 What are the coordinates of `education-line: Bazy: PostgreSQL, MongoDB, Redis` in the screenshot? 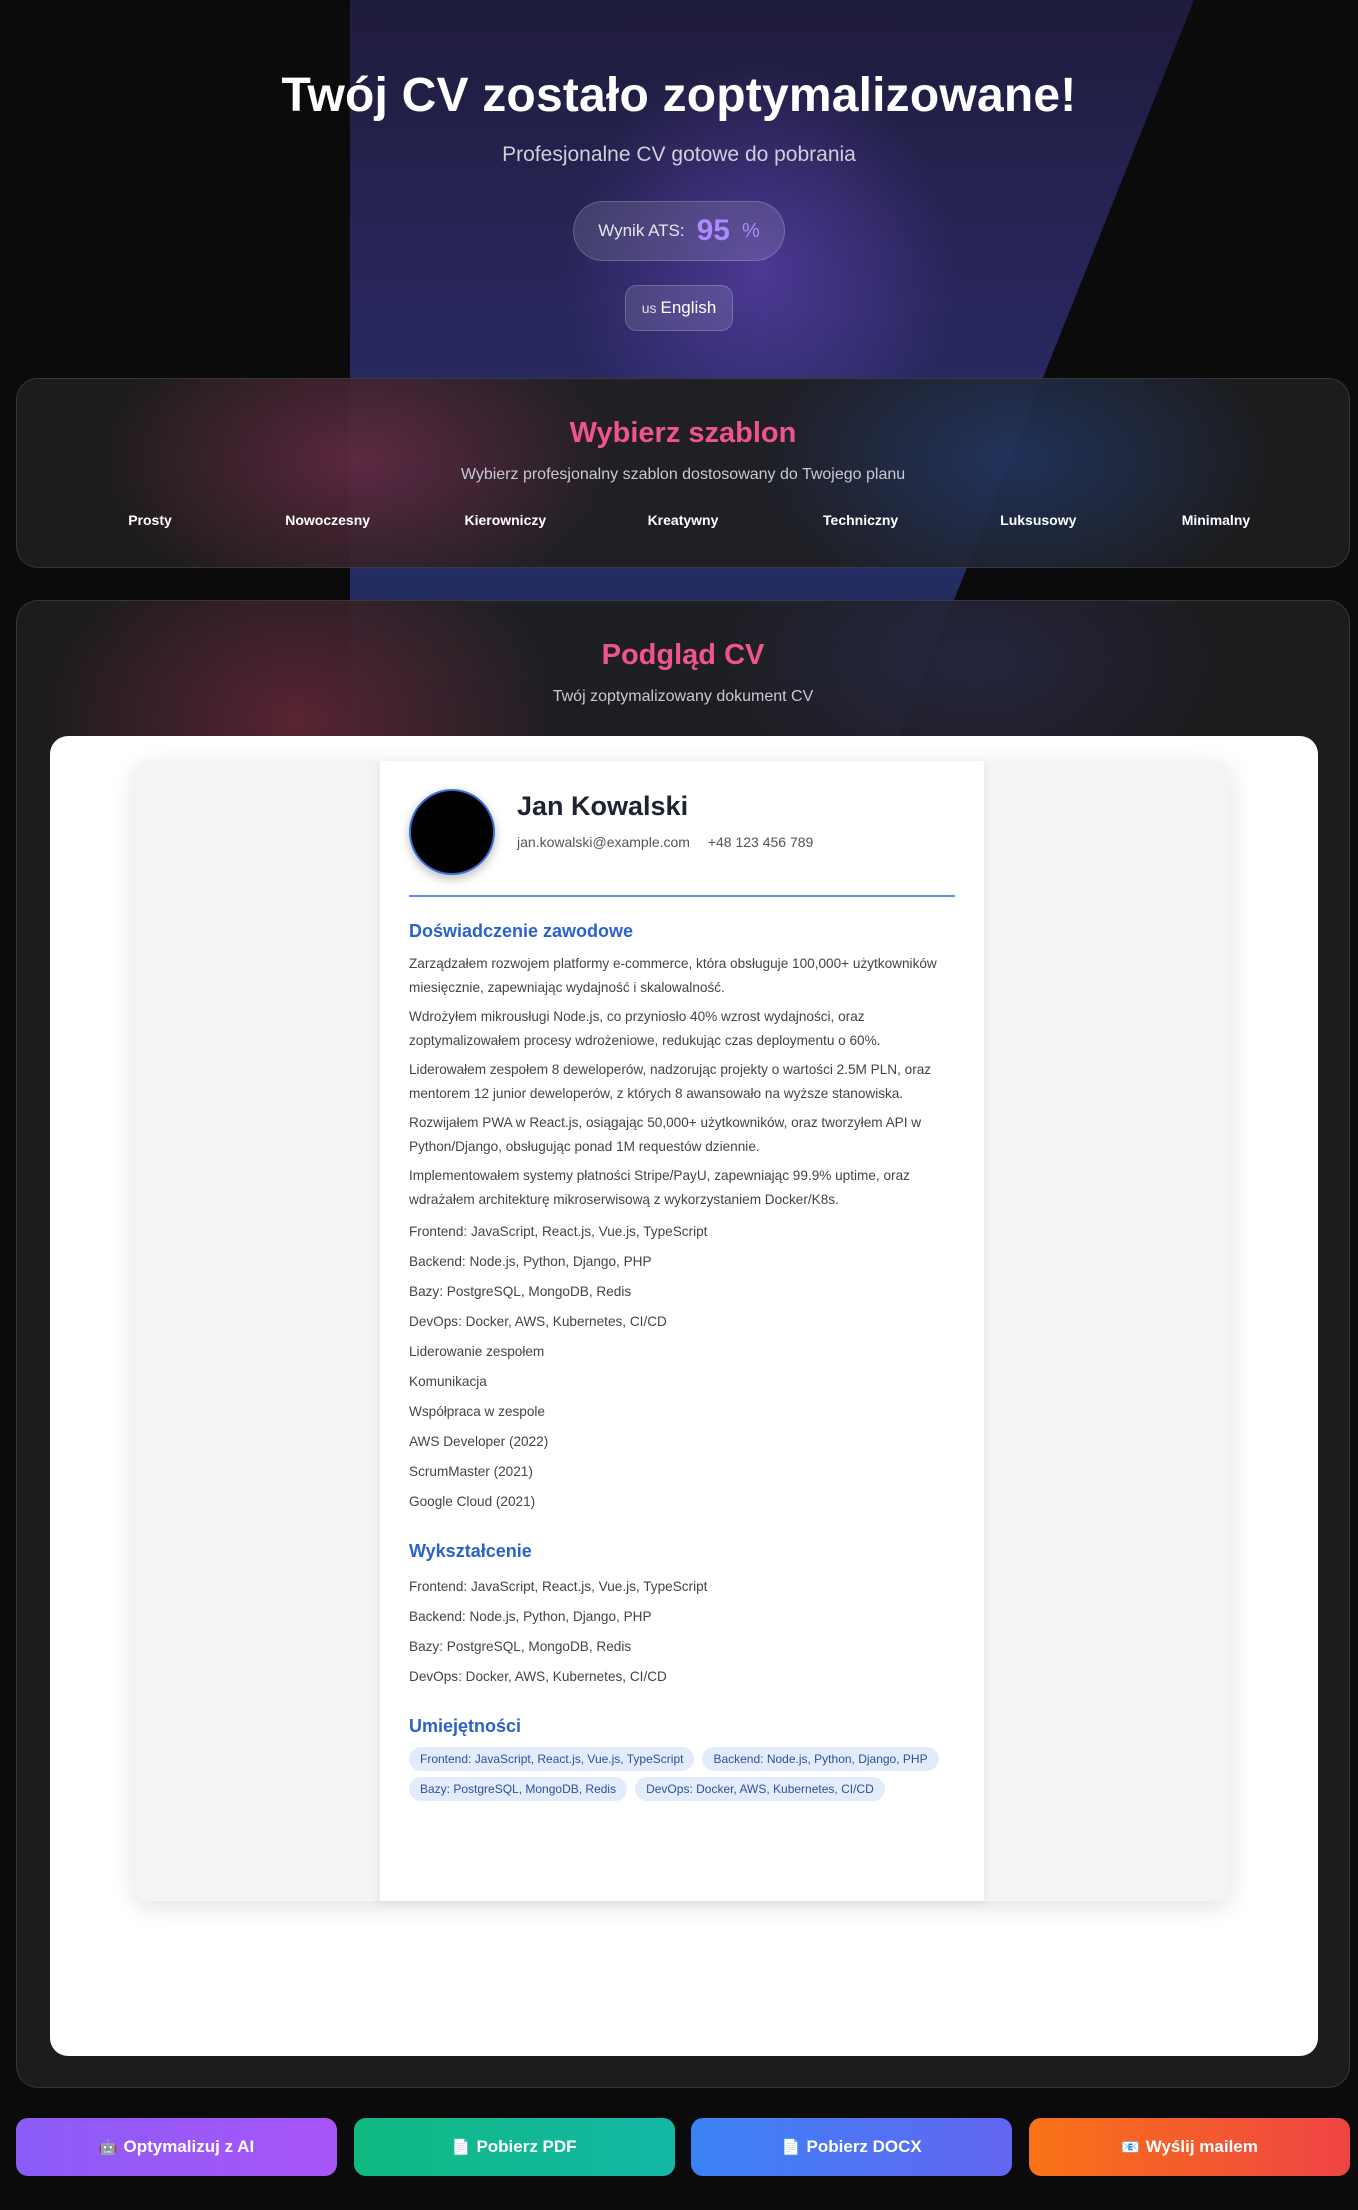 It's located at (520, 1646).